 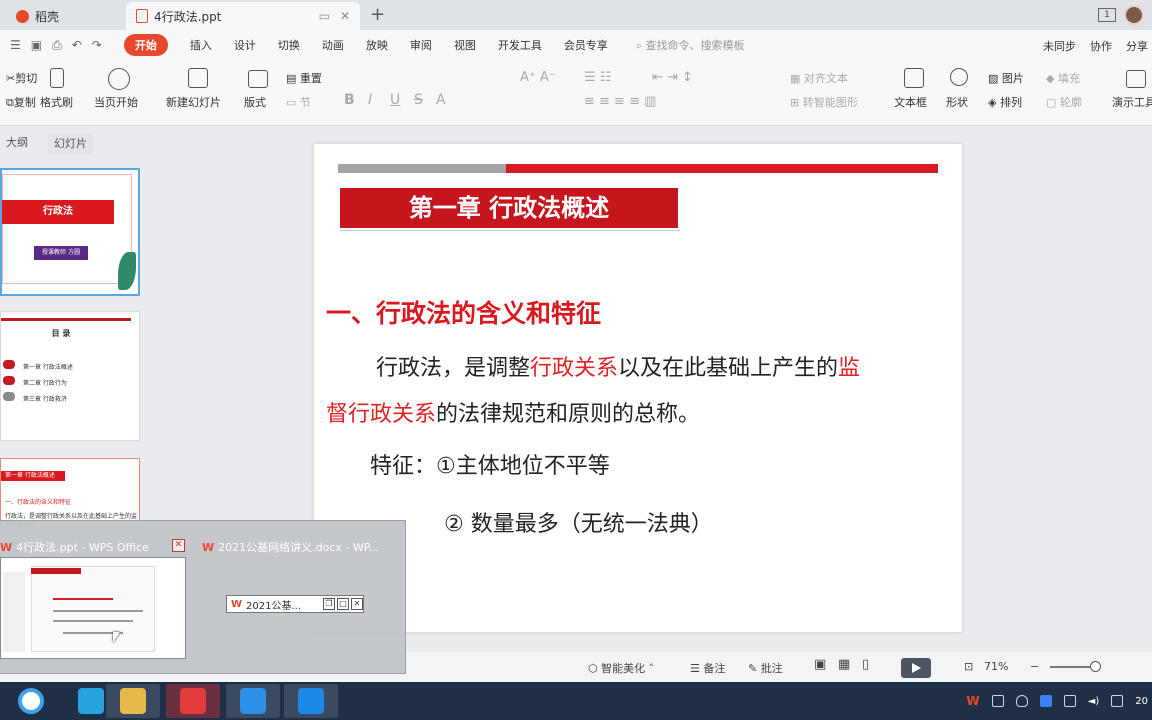 What do you see at coordinates (36, 45) in the screenshot?
I see `save-icon: ▣` at bounding box center [36, 45].